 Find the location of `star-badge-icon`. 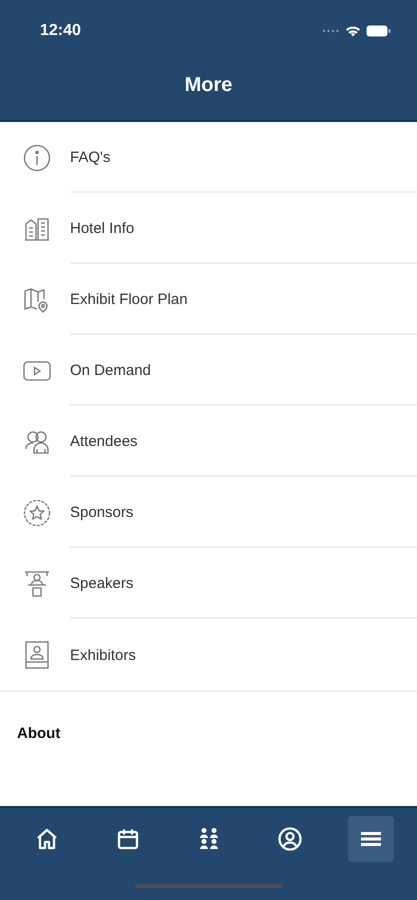

star-badge-icon is located at coordinates (37, 512).